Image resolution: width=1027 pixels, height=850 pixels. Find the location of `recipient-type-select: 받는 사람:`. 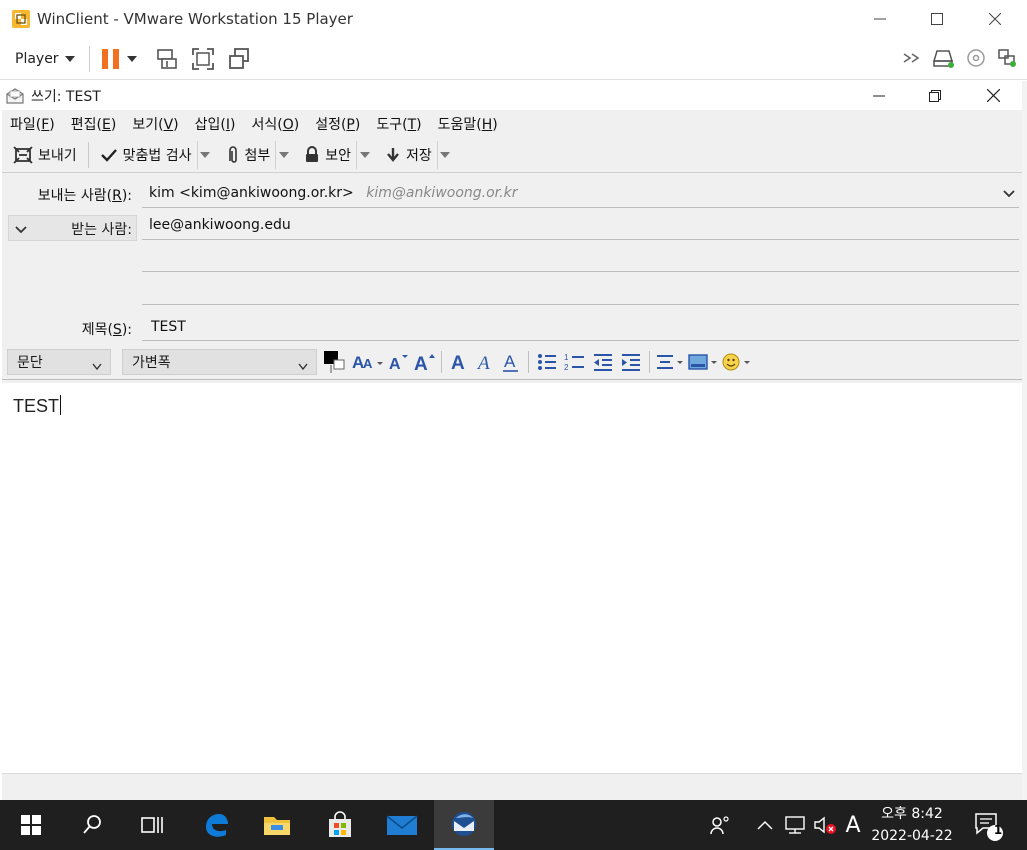

recipient-type-select: 받는 사람: is located at coordinates (72, 228).